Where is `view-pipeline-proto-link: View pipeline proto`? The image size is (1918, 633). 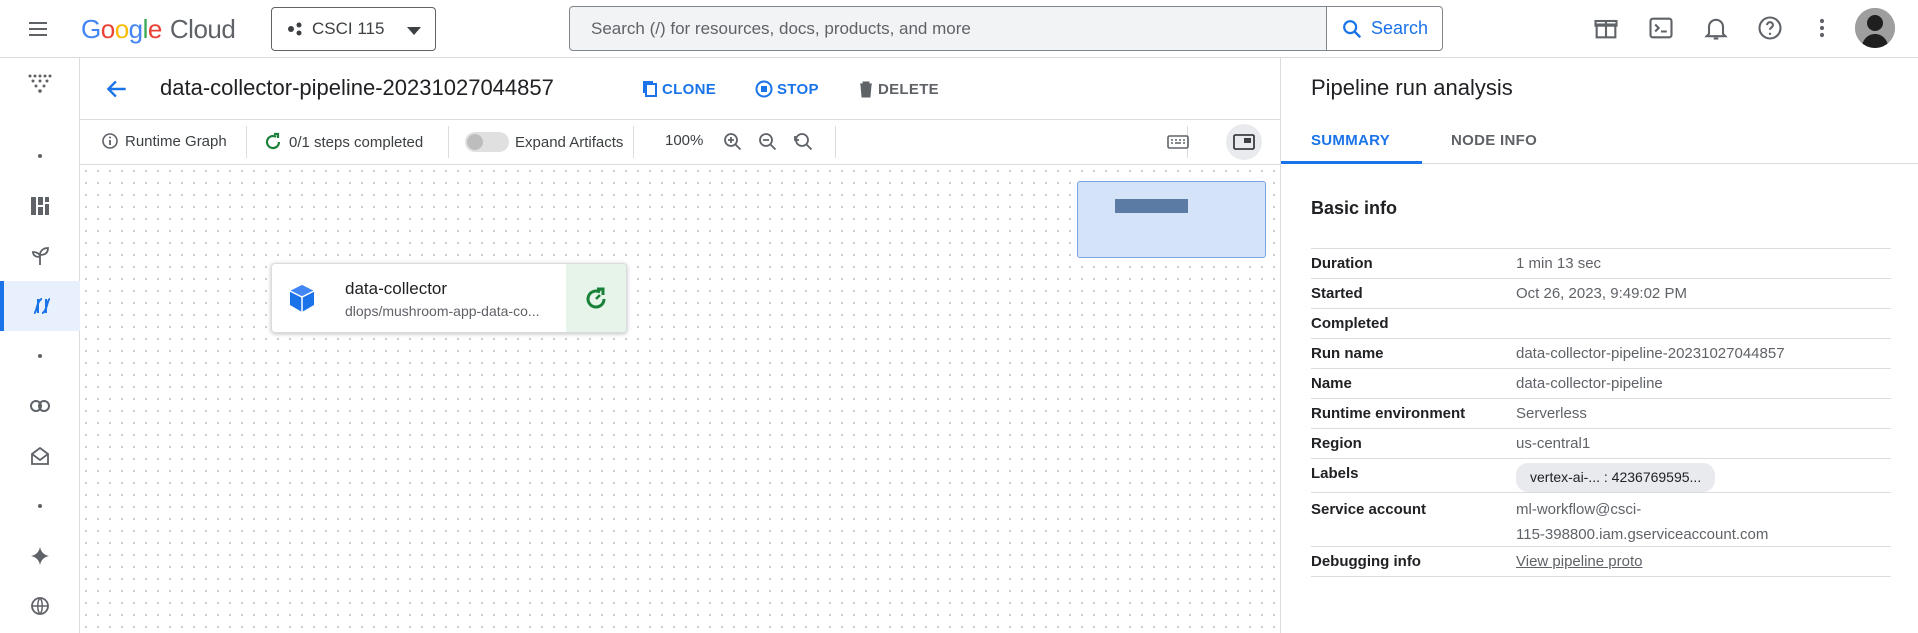 view-pipeline-proto-link: View pipeline proto is located at coordinates (1579, 561).